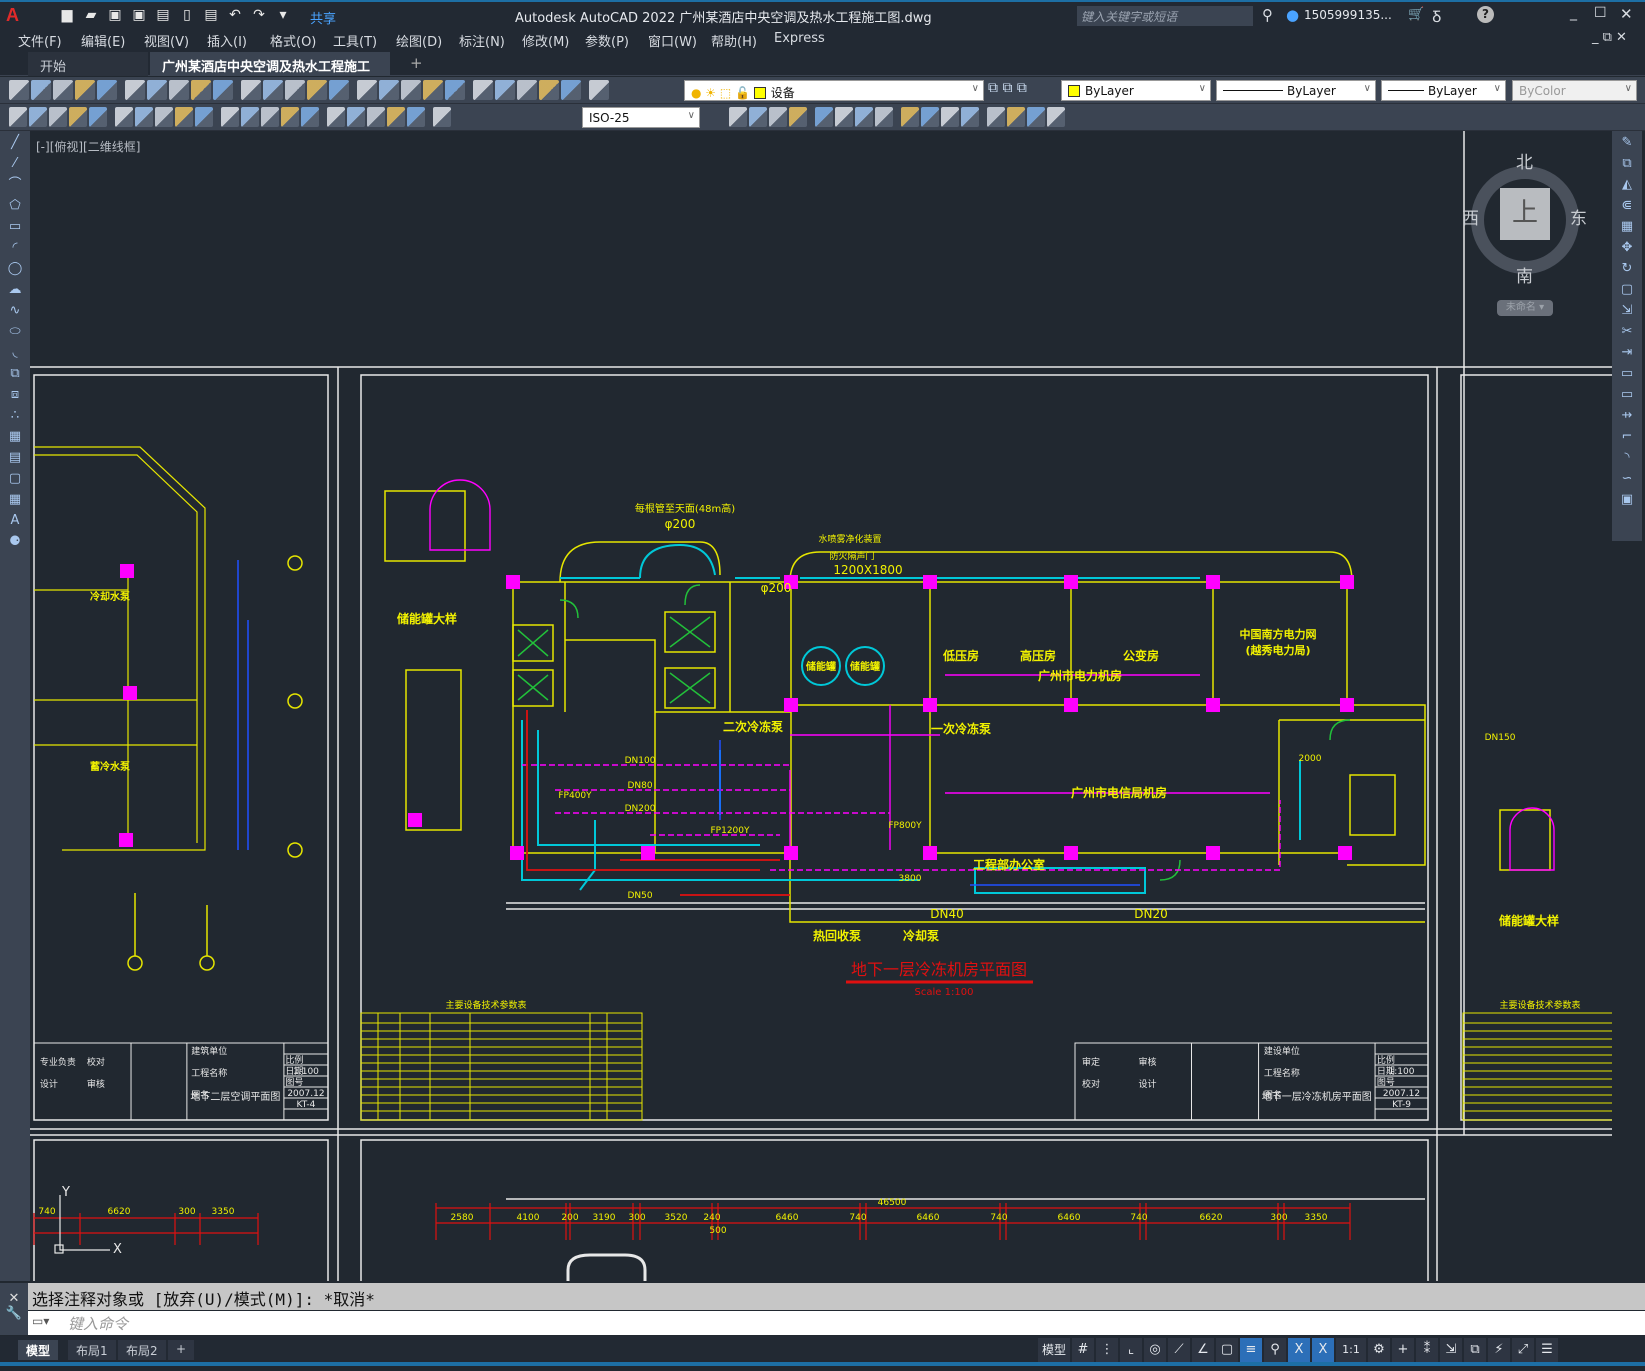  Describe the element at coordinates (223, 90) in the screenshot. I see `paste-icon` at that location.